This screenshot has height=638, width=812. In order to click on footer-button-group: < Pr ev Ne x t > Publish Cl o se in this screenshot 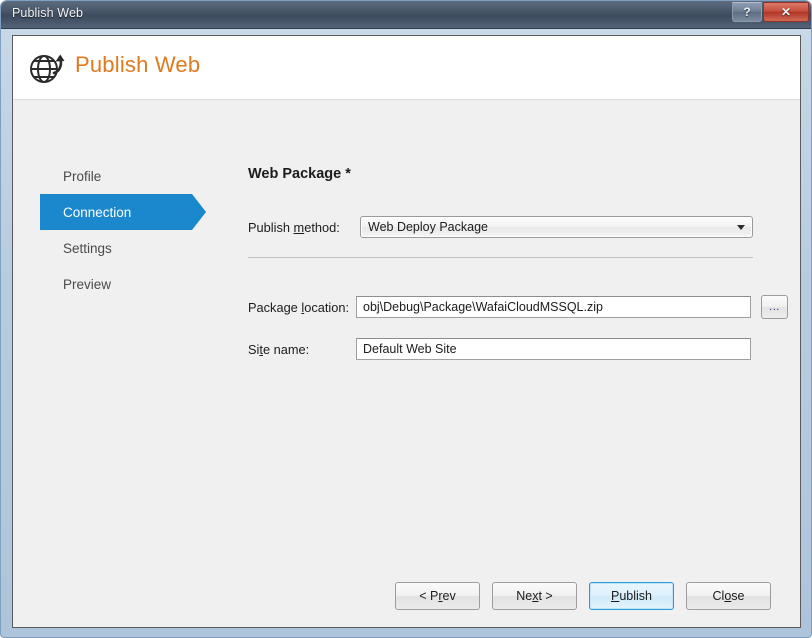, I will do `click(583, 596)`.